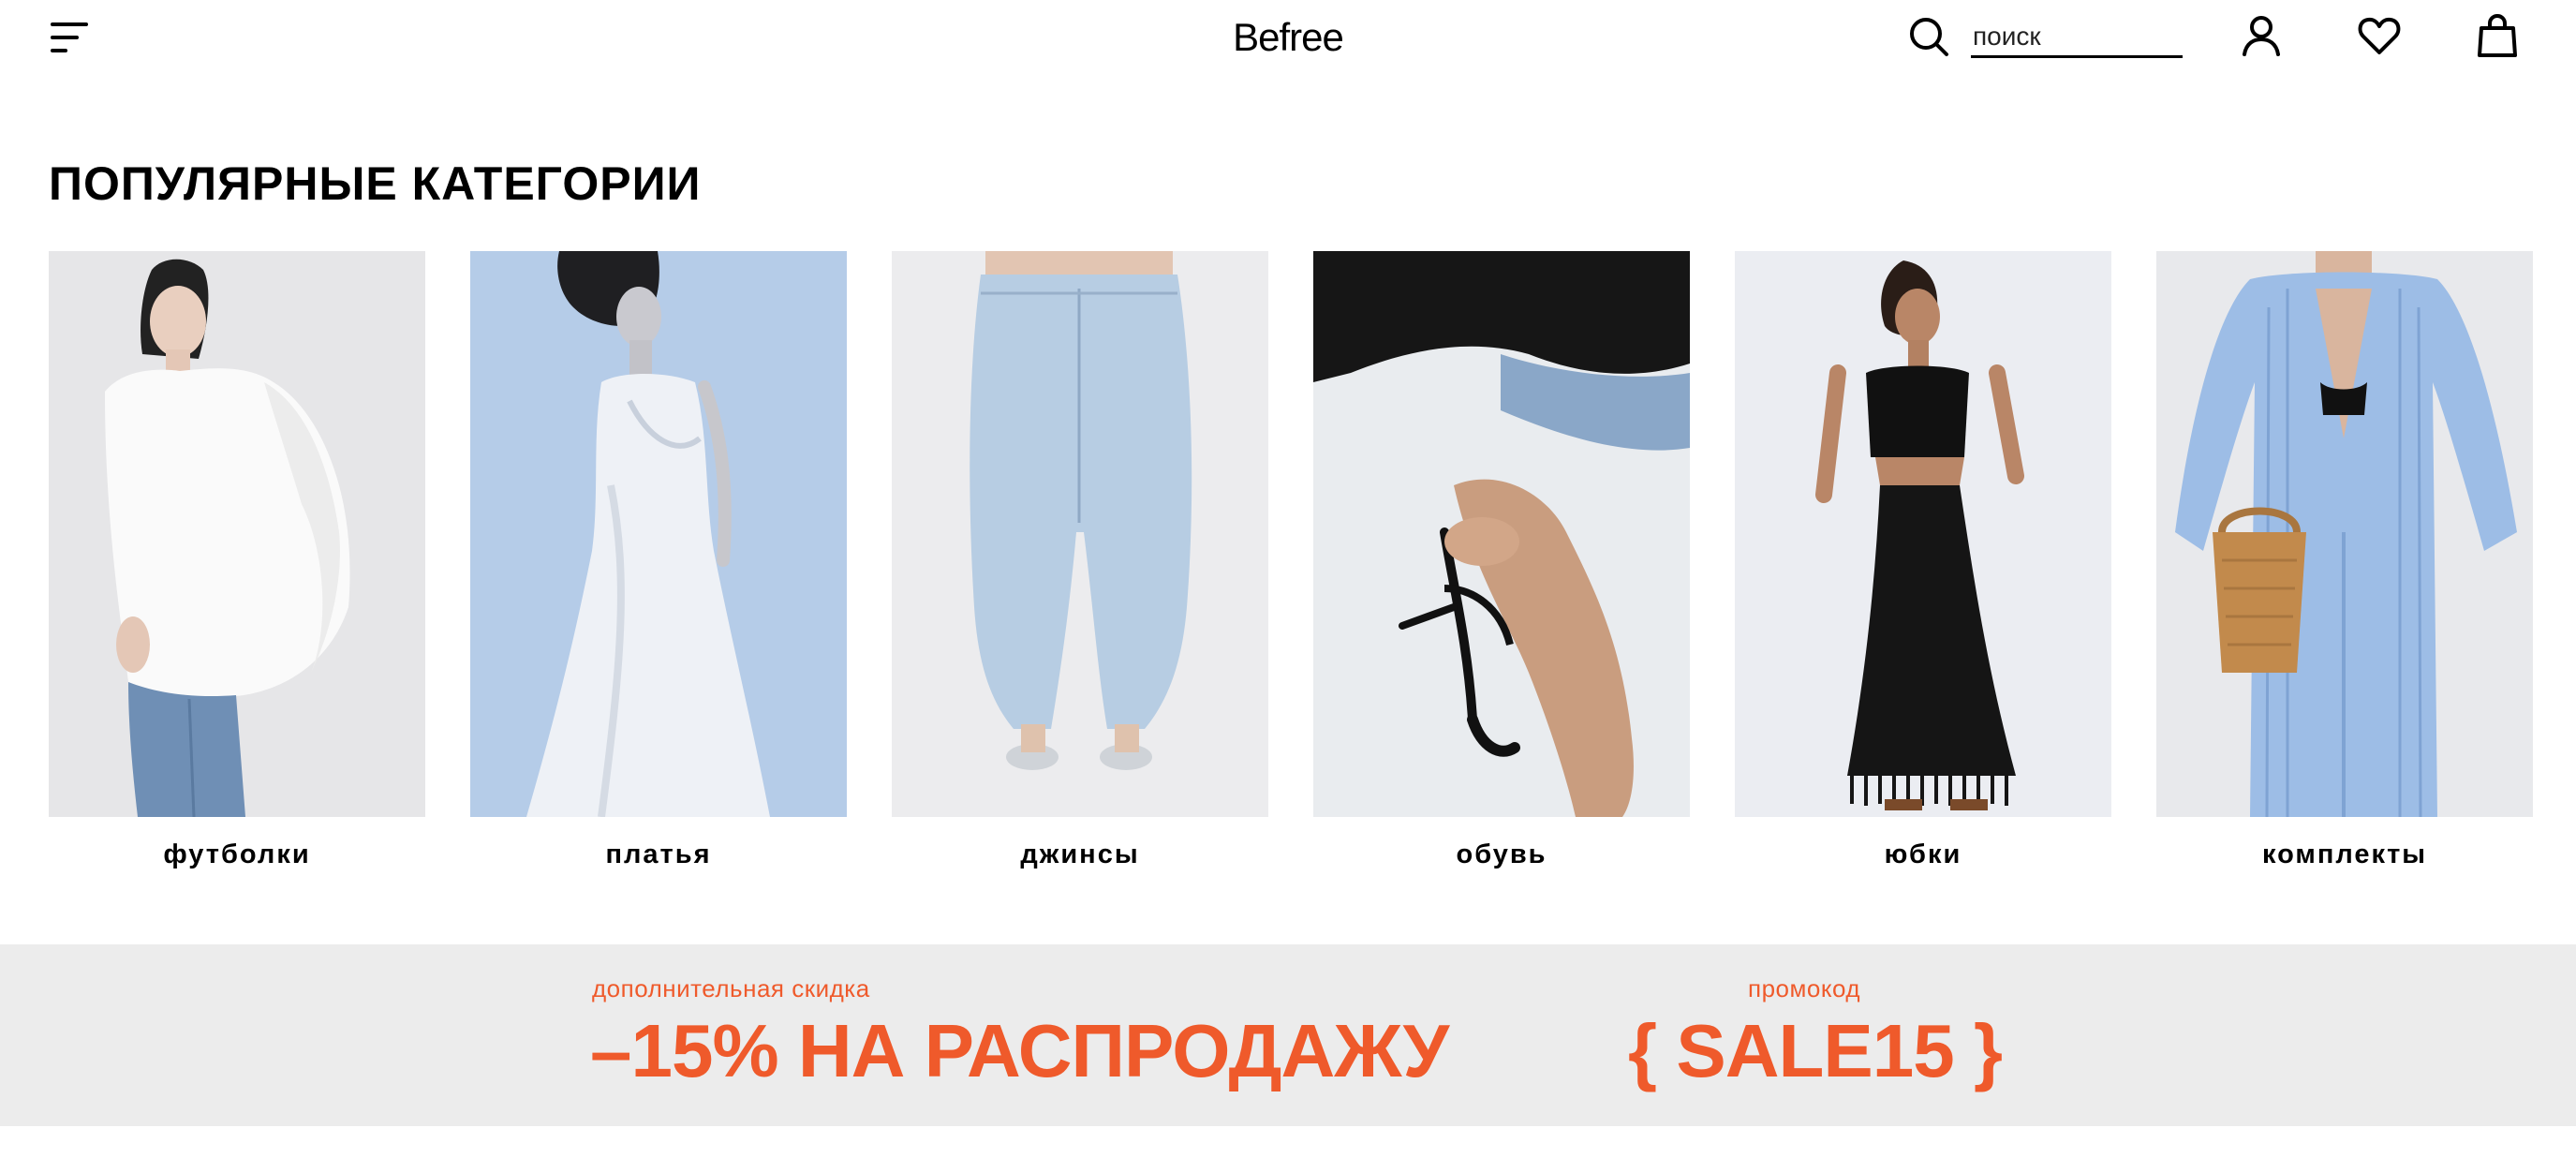 The height and width of the screenshot is (1173, 2576). I want to click on bag-icon, so click(2497, 36).